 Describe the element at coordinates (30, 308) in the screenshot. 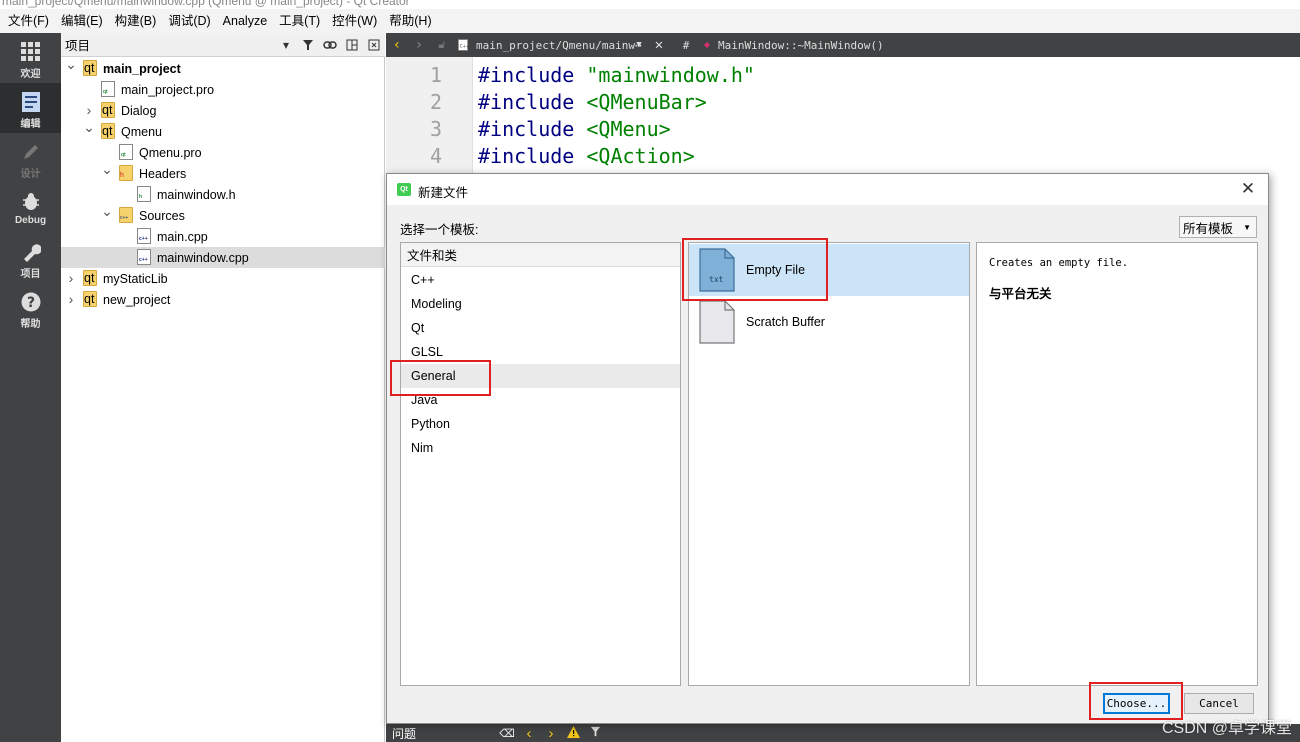

I see `mode-help: ? 帮助` at that location.